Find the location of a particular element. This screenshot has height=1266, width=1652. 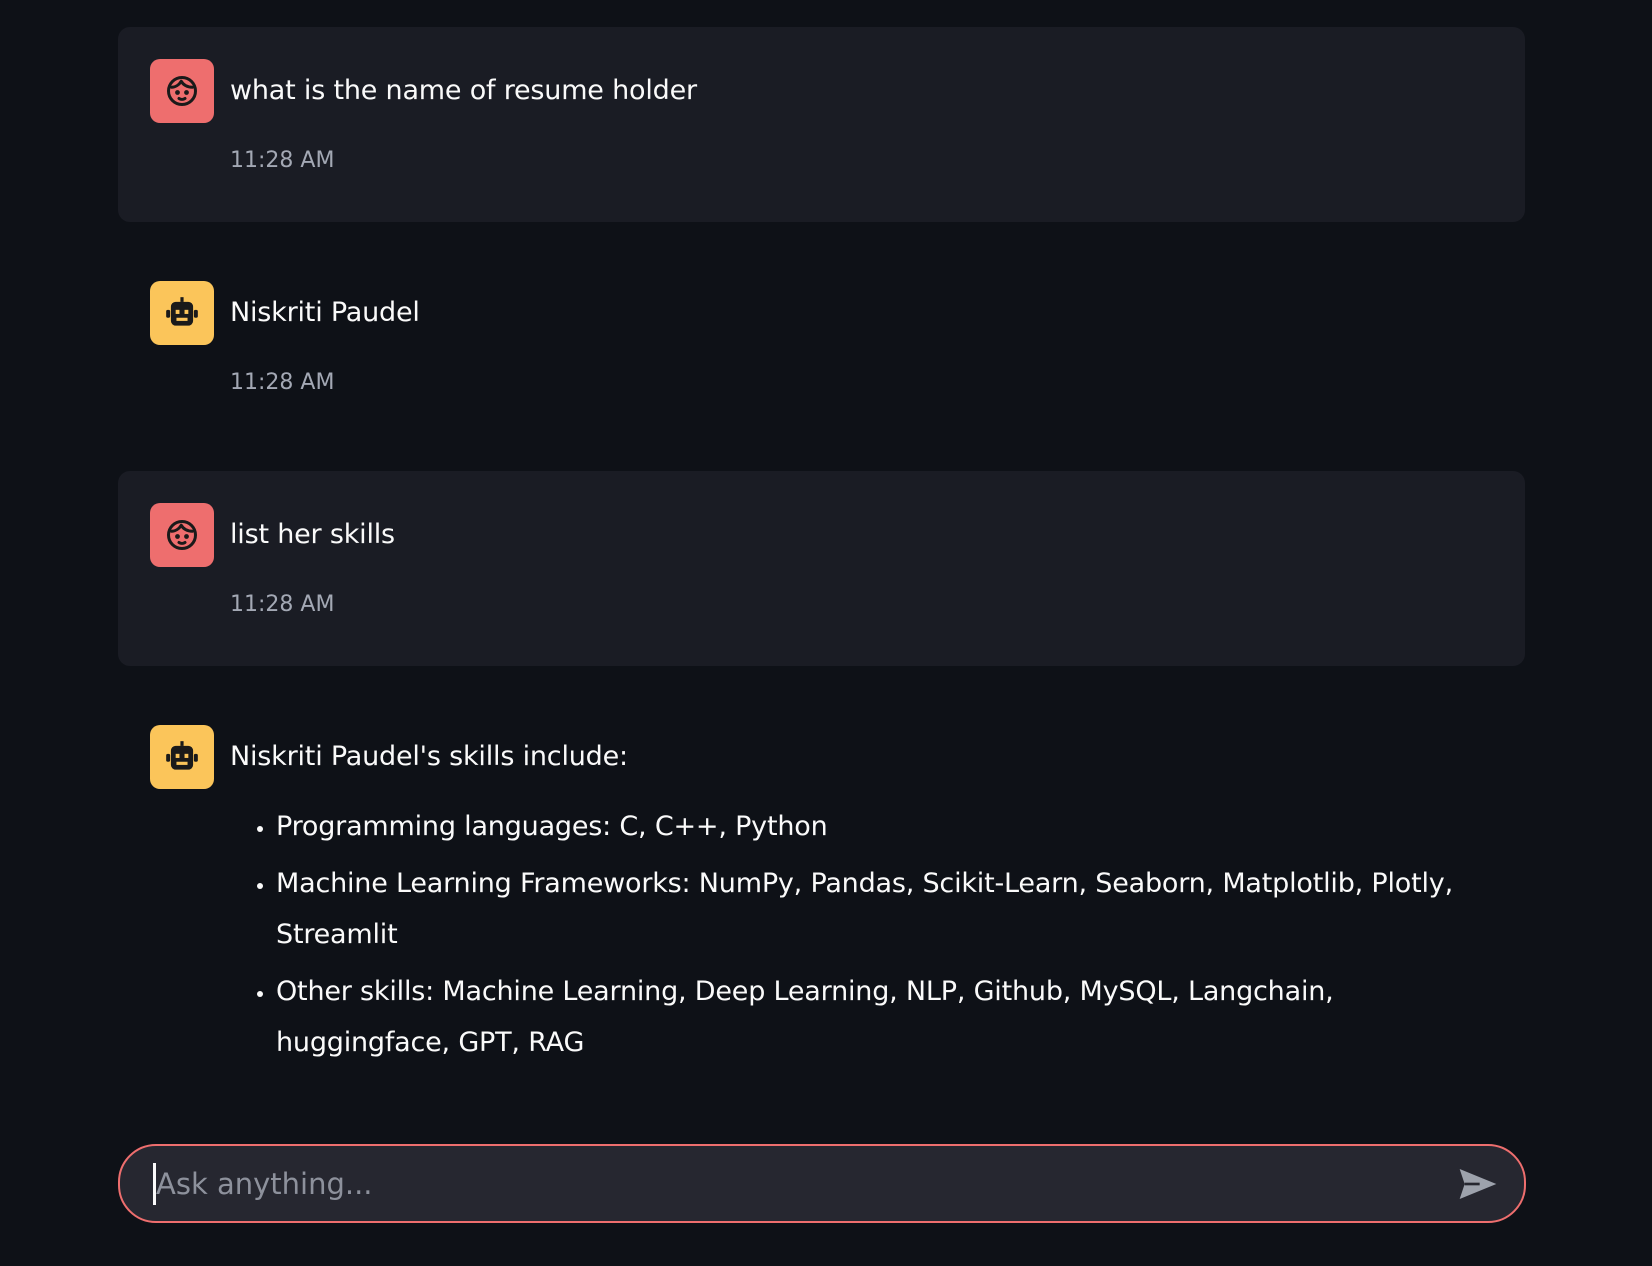

list-item: Programming languages: C, C++, Python is located at coordinates (884, 826).